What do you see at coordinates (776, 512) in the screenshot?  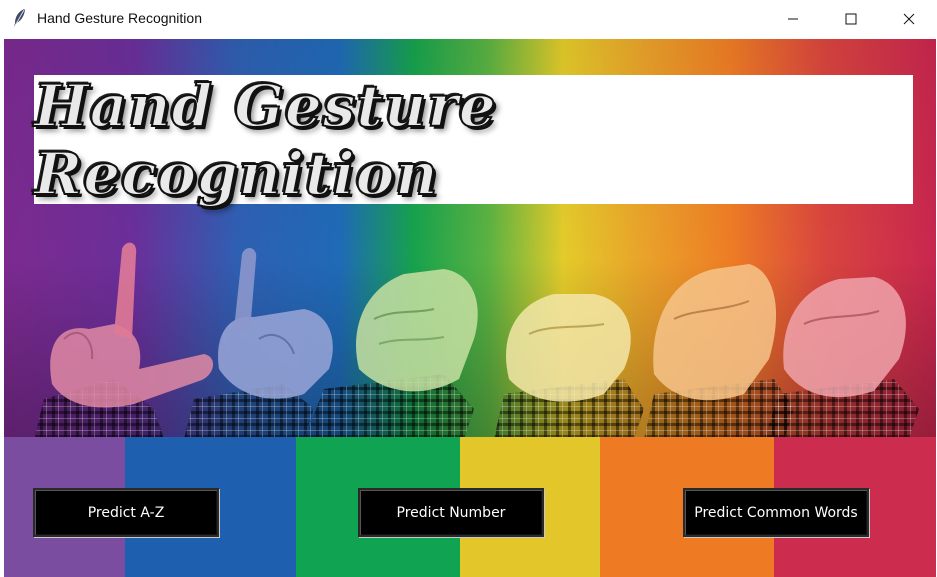 I see `predict-common-words-button: Predict Common Words` at bounding box center [776, 512].